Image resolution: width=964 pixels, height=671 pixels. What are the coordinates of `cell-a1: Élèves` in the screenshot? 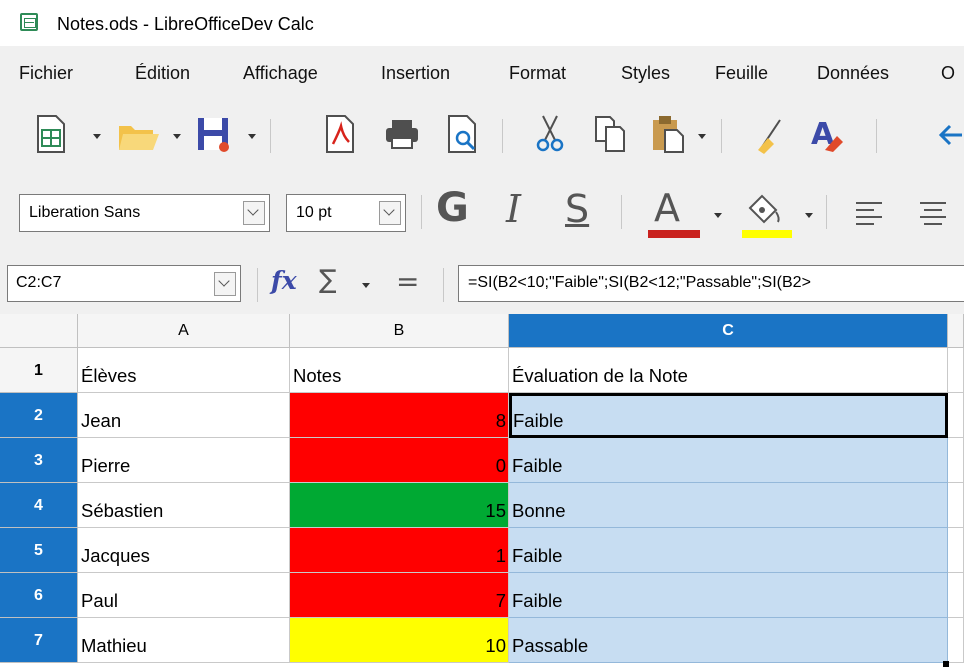 It's located at (184, 370).